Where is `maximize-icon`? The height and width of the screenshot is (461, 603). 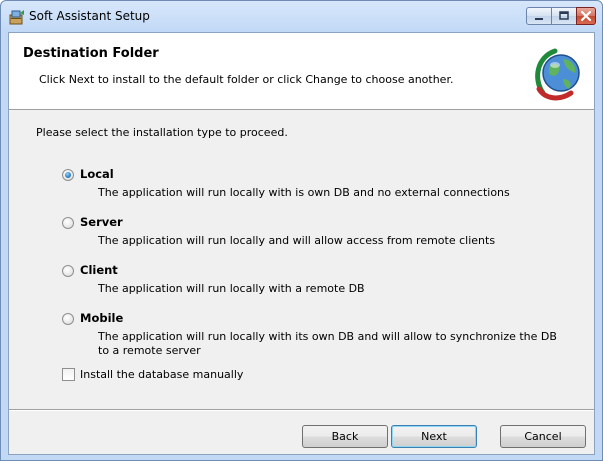 maximize-icon is located at coordinates (564, 15).